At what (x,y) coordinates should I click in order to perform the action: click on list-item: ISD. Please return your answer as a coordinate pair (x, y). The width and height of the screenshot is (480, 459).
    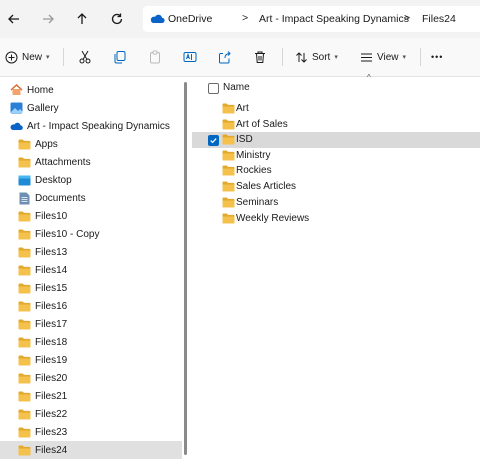
    Looking at the image, I should click on (336, 140).